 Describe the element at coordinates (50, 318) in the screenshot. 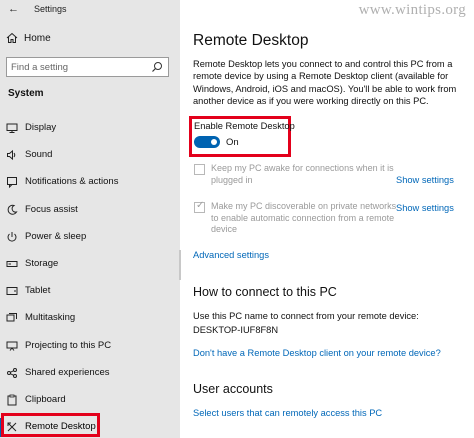

I see `sidebar-item-label: Multitasking` at that location.